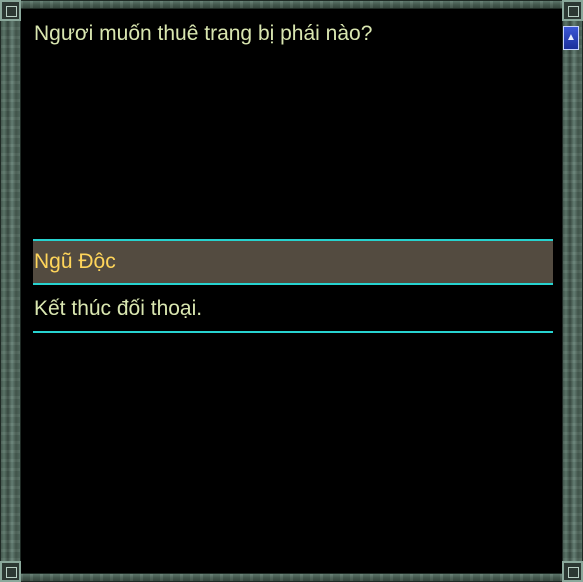 This screenshot has height=582, width=583. What do you see at coordinates (572, 10) in the screenshot?
I see `frame-corner-top-right` at bounding box center [572, 10].